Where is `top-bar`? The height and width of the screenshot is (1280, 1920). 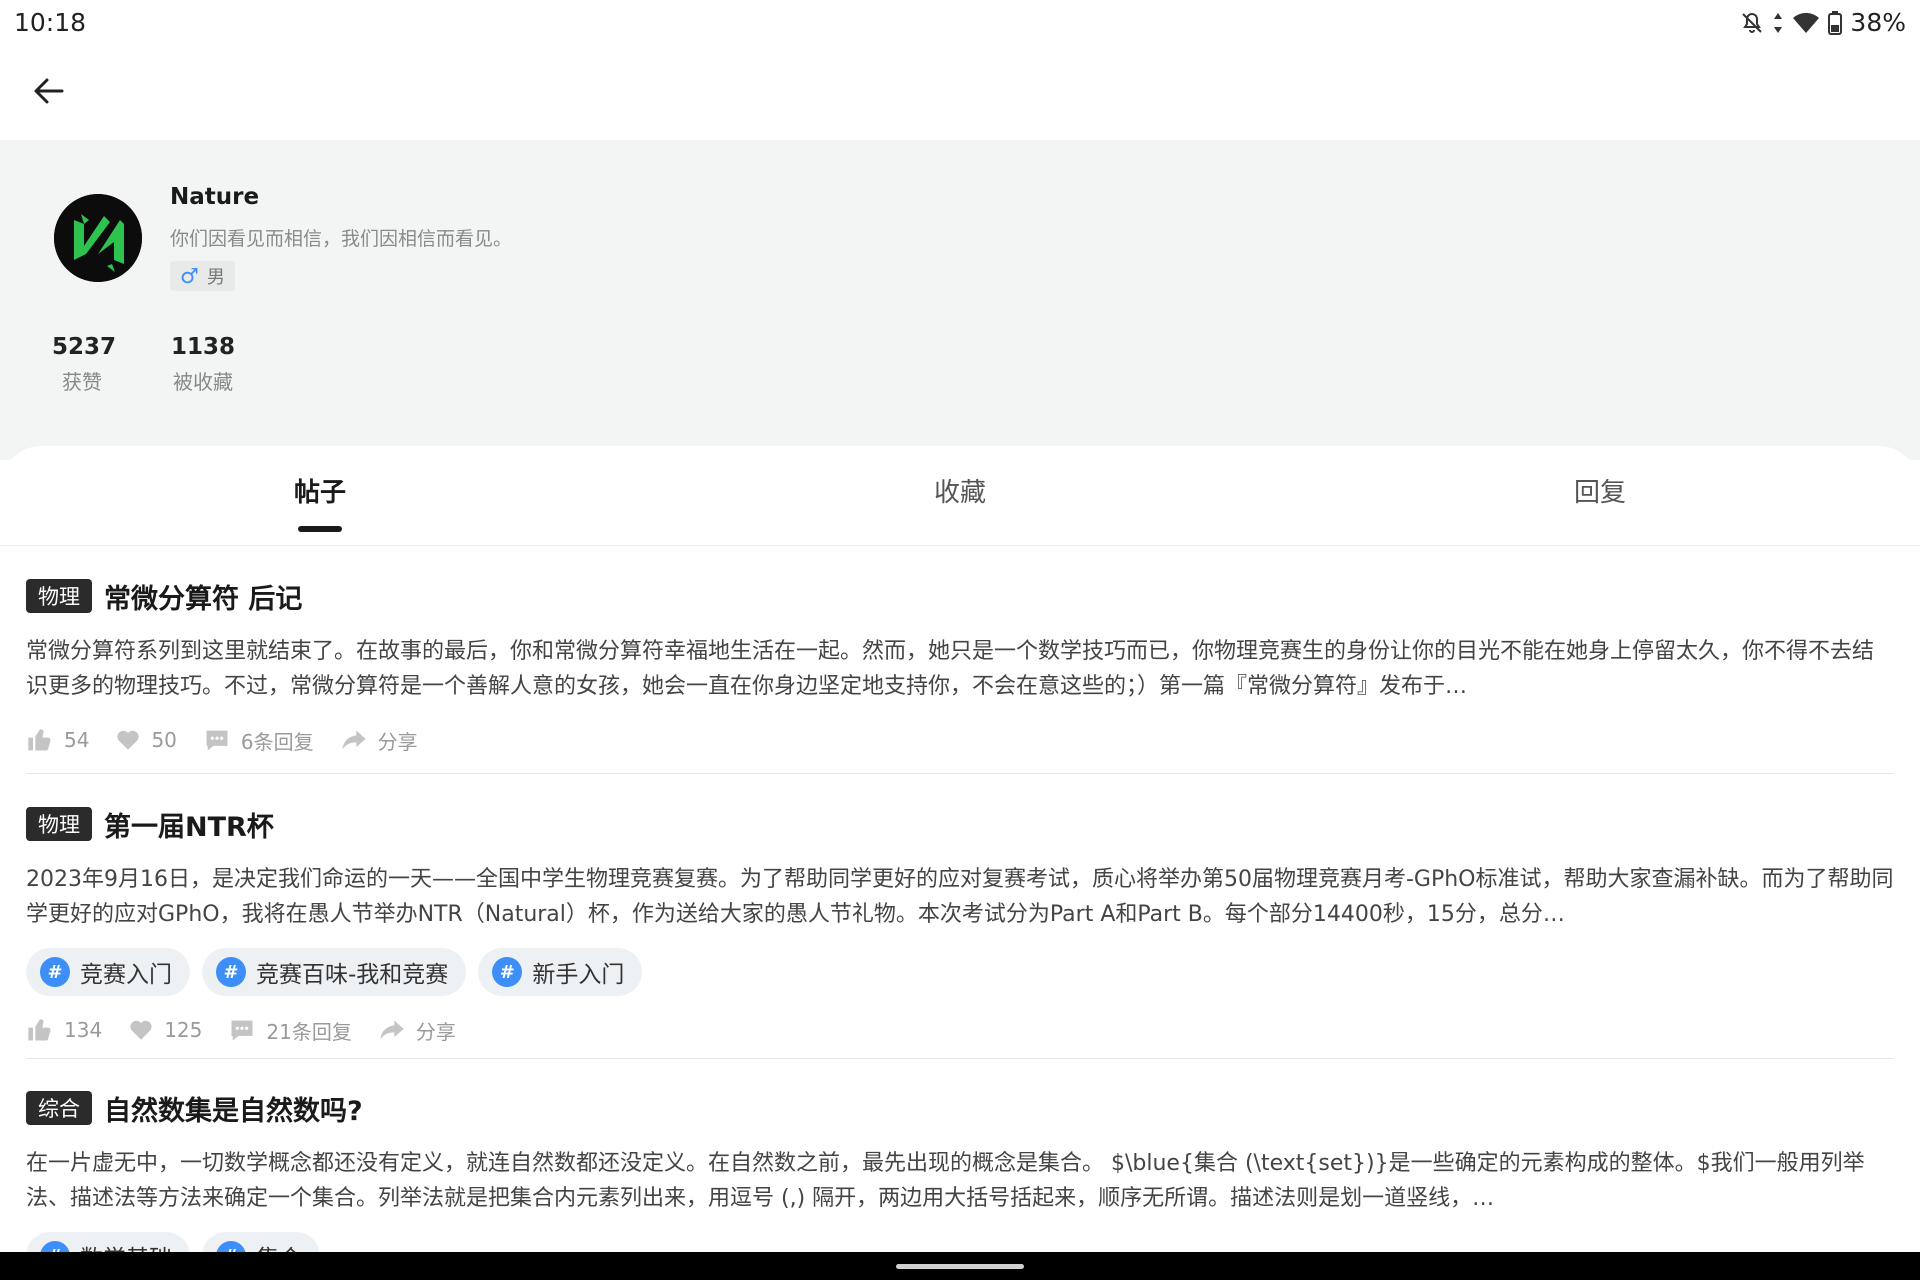 top-bar is located at coordinates (960, 92).